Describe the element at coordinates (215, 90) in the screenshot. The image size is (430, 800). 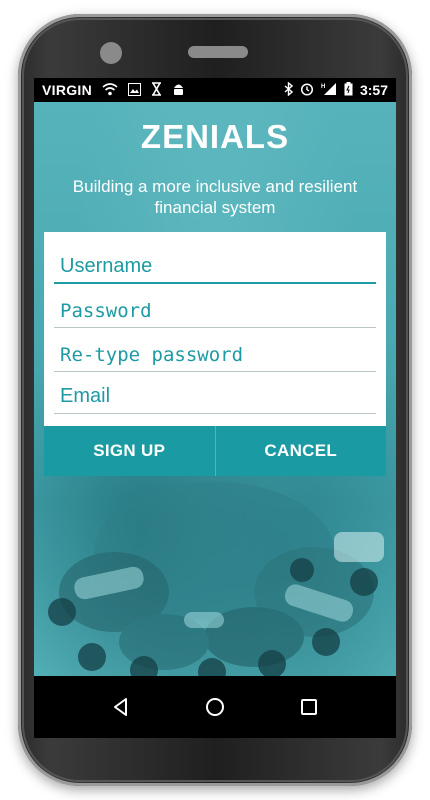
I see `status-bar: VIRGIN H 3:57` at that location.